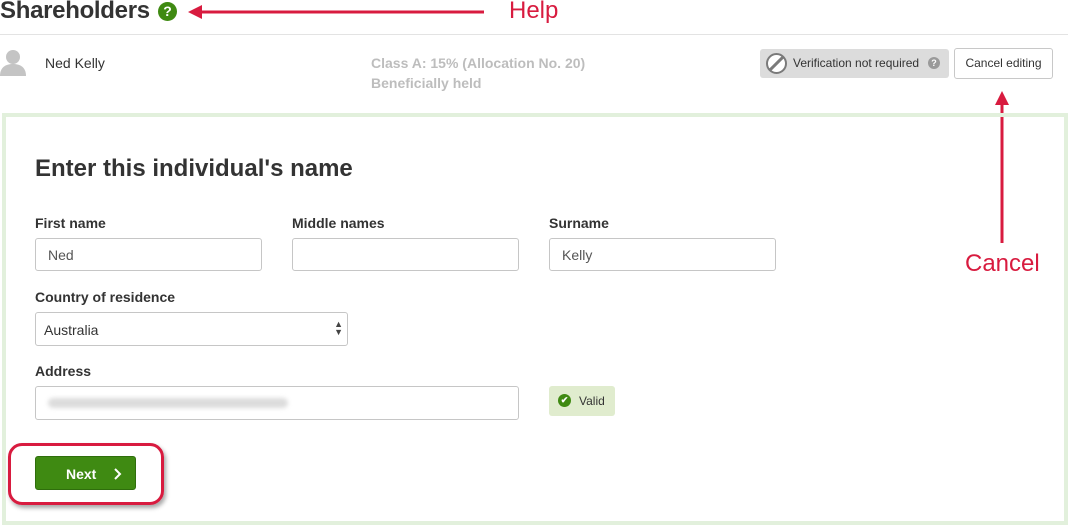 This screenshot has width=1068, height=525. I want to click on help-annotation-arrow, so click(336, 12).